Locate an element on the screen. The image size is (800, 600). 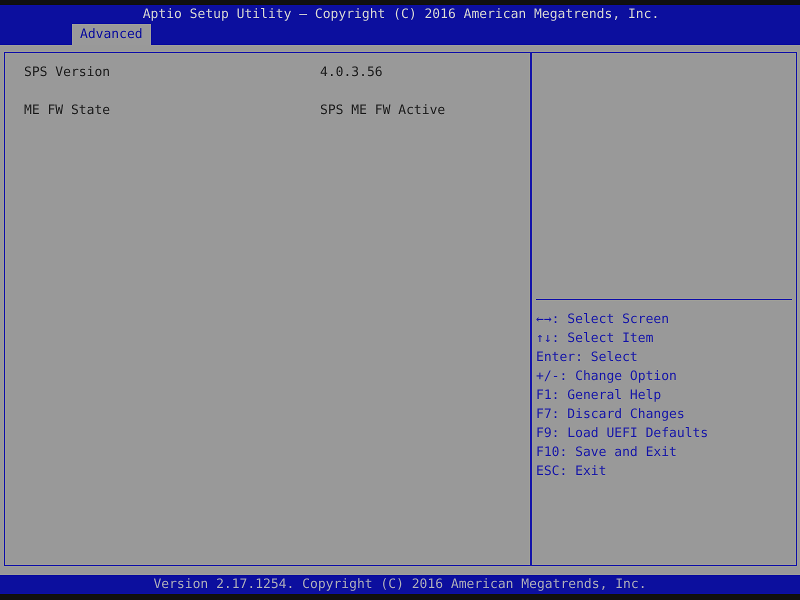
version-footer: Version 2.17.1254. Copyright (C) 2016 American Megatrends, Inc. is located at coordinates (400, 584).